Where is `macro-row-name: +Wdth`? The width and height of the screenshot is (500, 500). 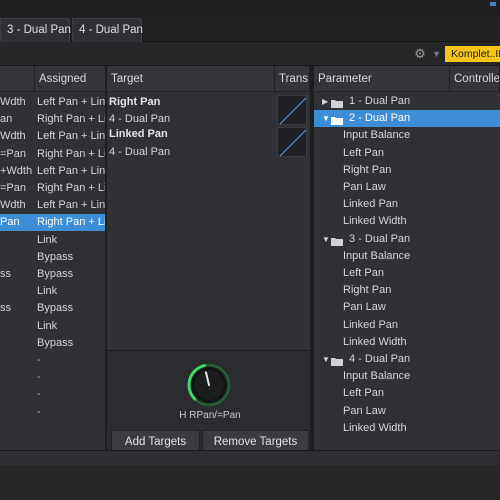
macro-row-name: +Wdth is located at coordinates (17, 171).